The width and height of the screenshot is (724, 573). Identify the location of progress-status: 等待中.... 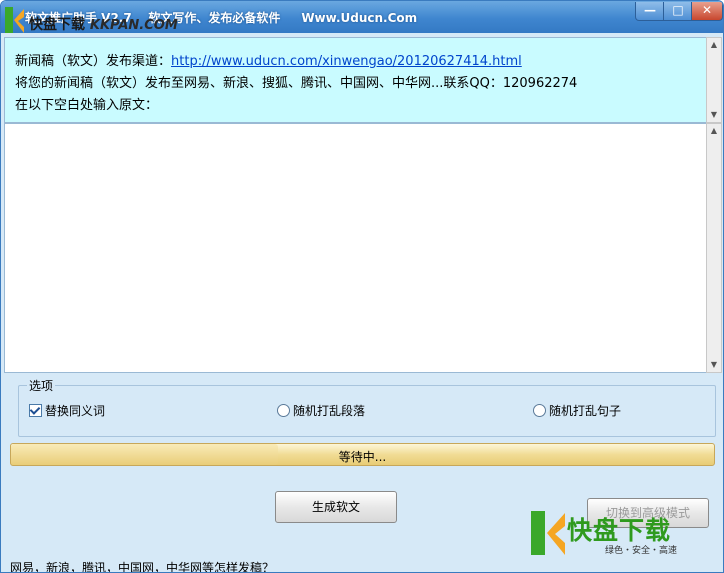
(362, 457).